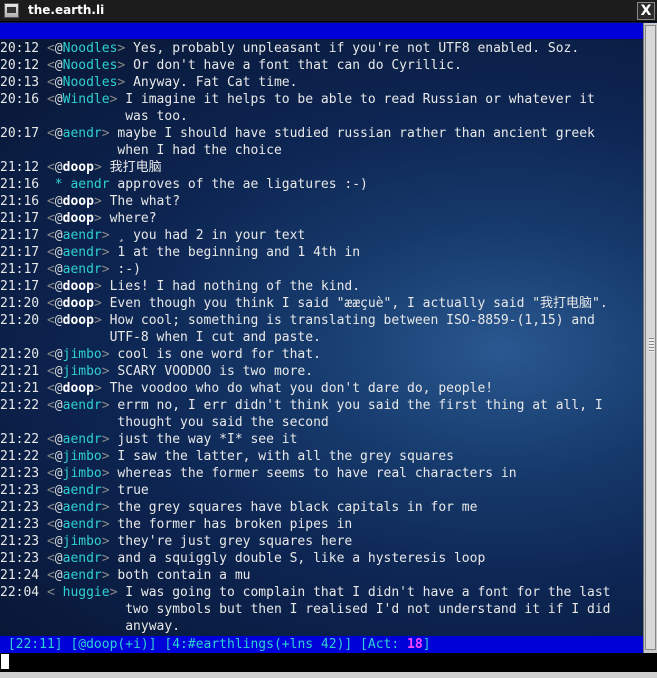 The width and height of the screenshot is (657, 678). Describe the element at coordinates (215, 371) in the screenshot. I see `message-text: SCARY VOODOO is two more.` at that location.